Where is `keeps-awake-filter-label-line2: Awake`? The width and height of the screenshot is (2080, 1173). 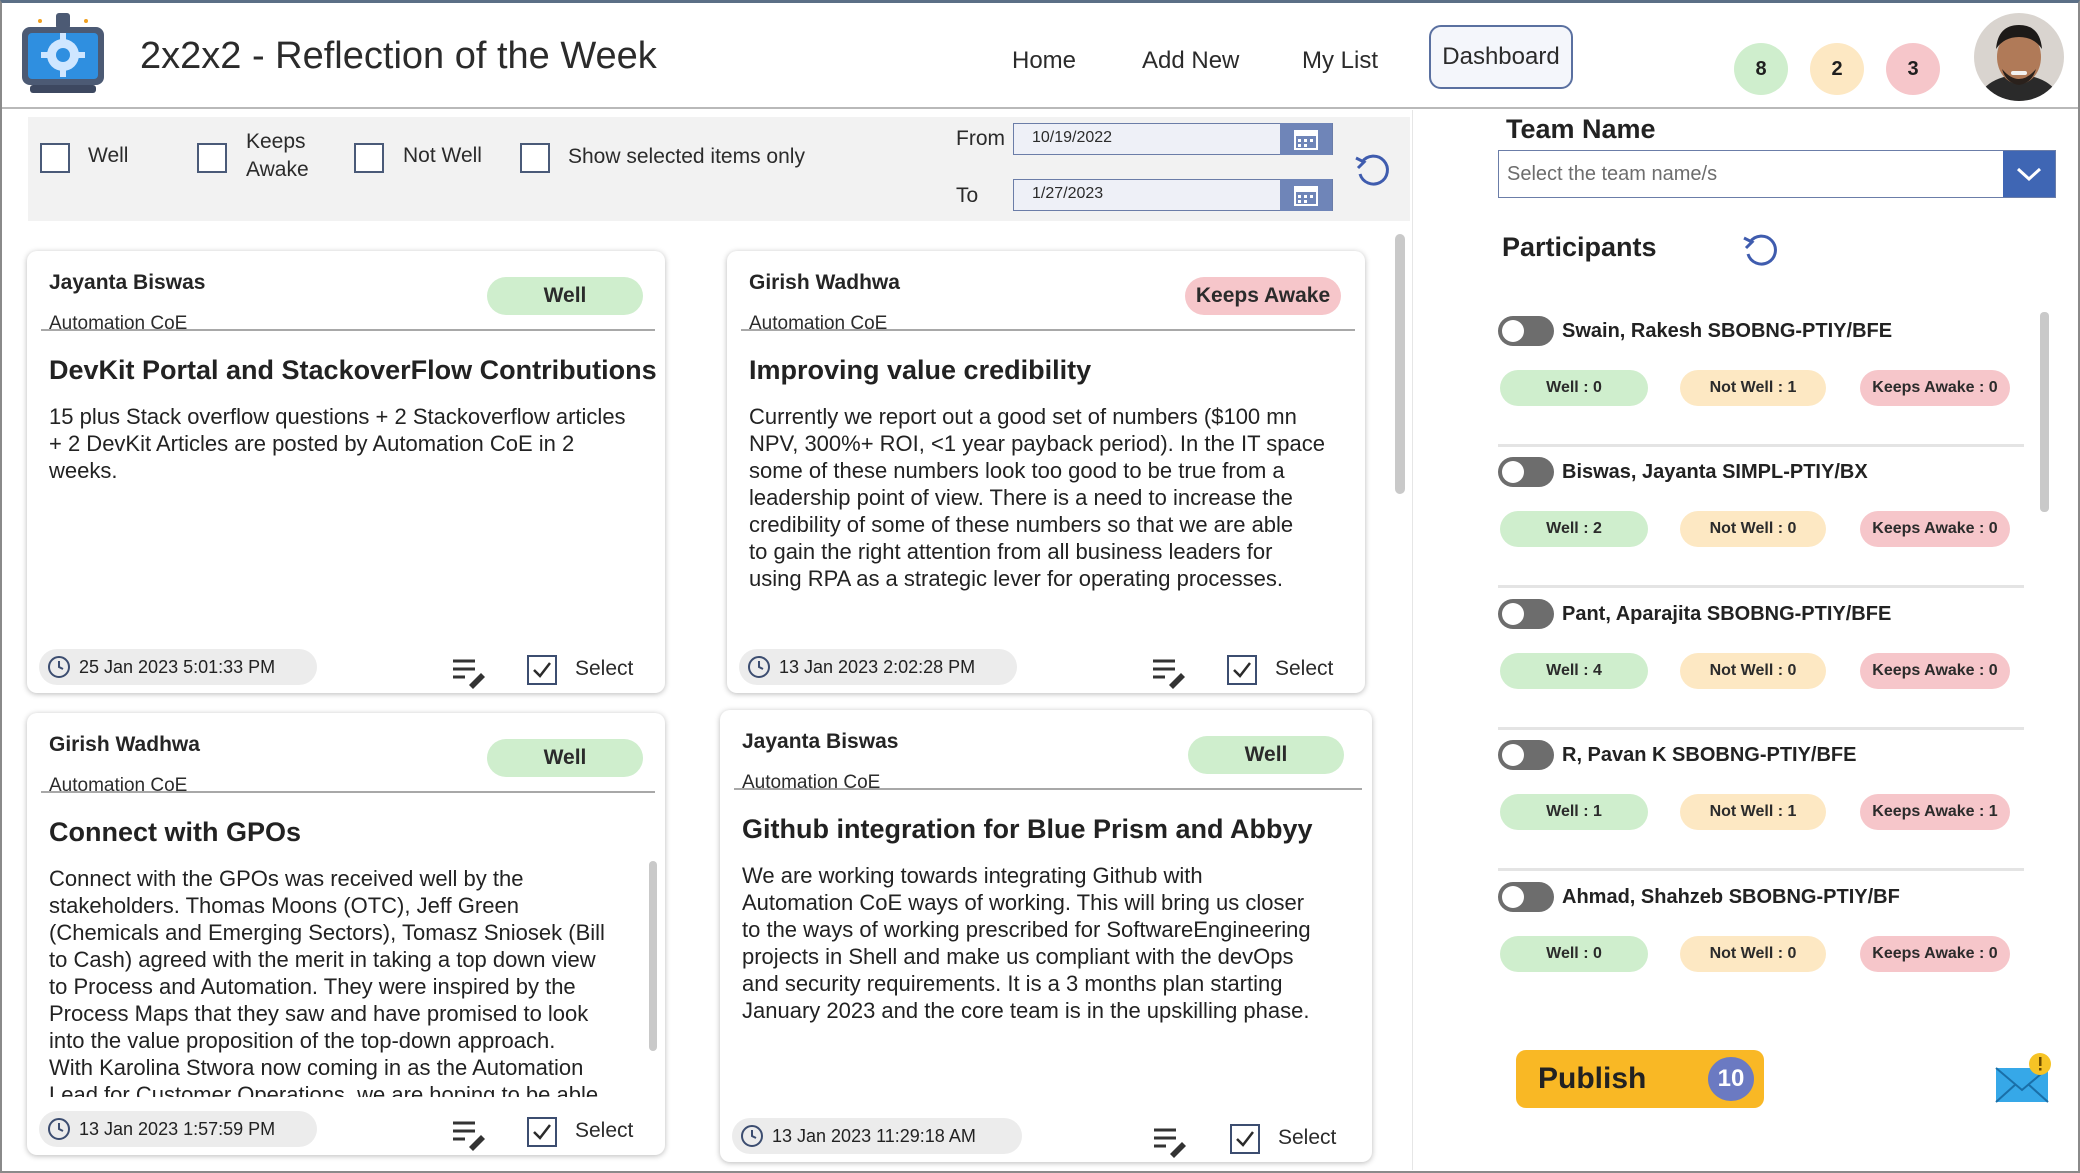
keeps-awake-filter-label-line2: Awake is located at coordinates (277, 169).